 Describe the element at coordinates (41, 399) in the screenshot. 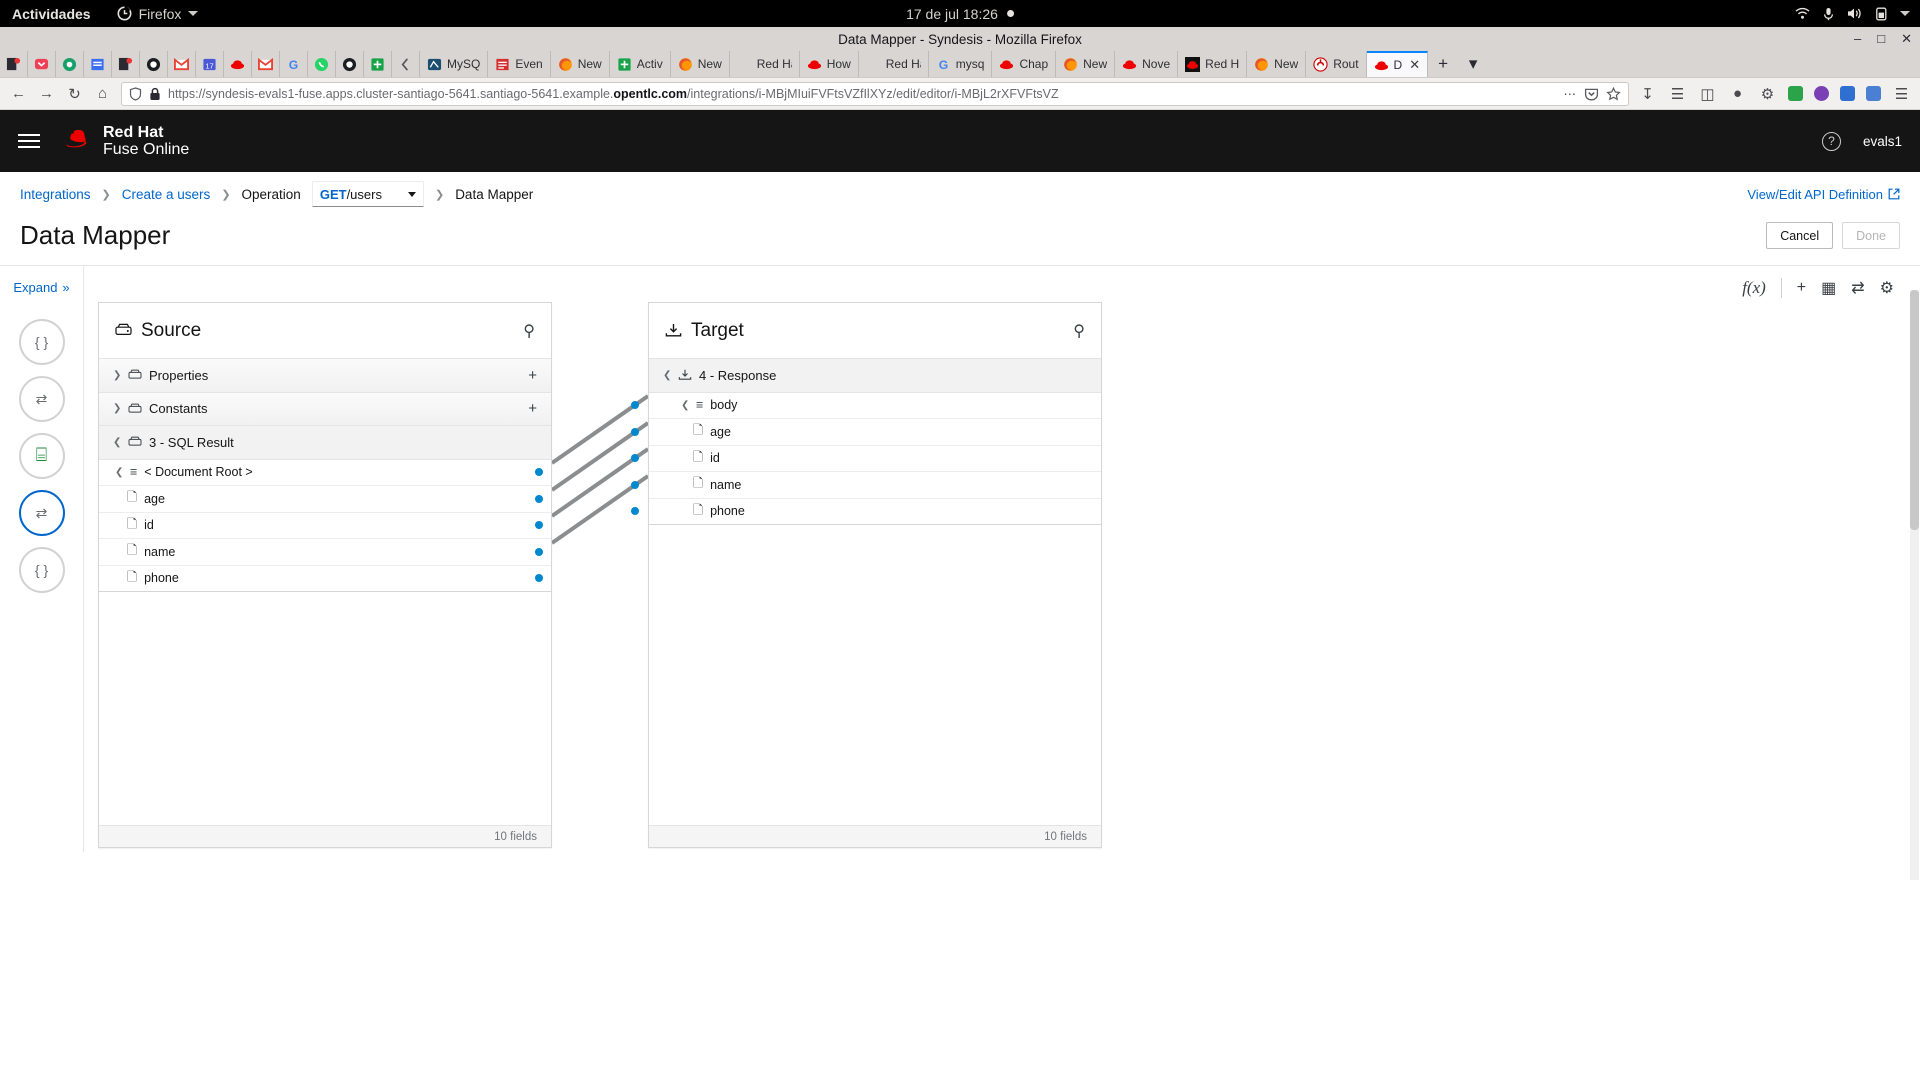

I see `step-data-mapper-1: ⇄` at that location.